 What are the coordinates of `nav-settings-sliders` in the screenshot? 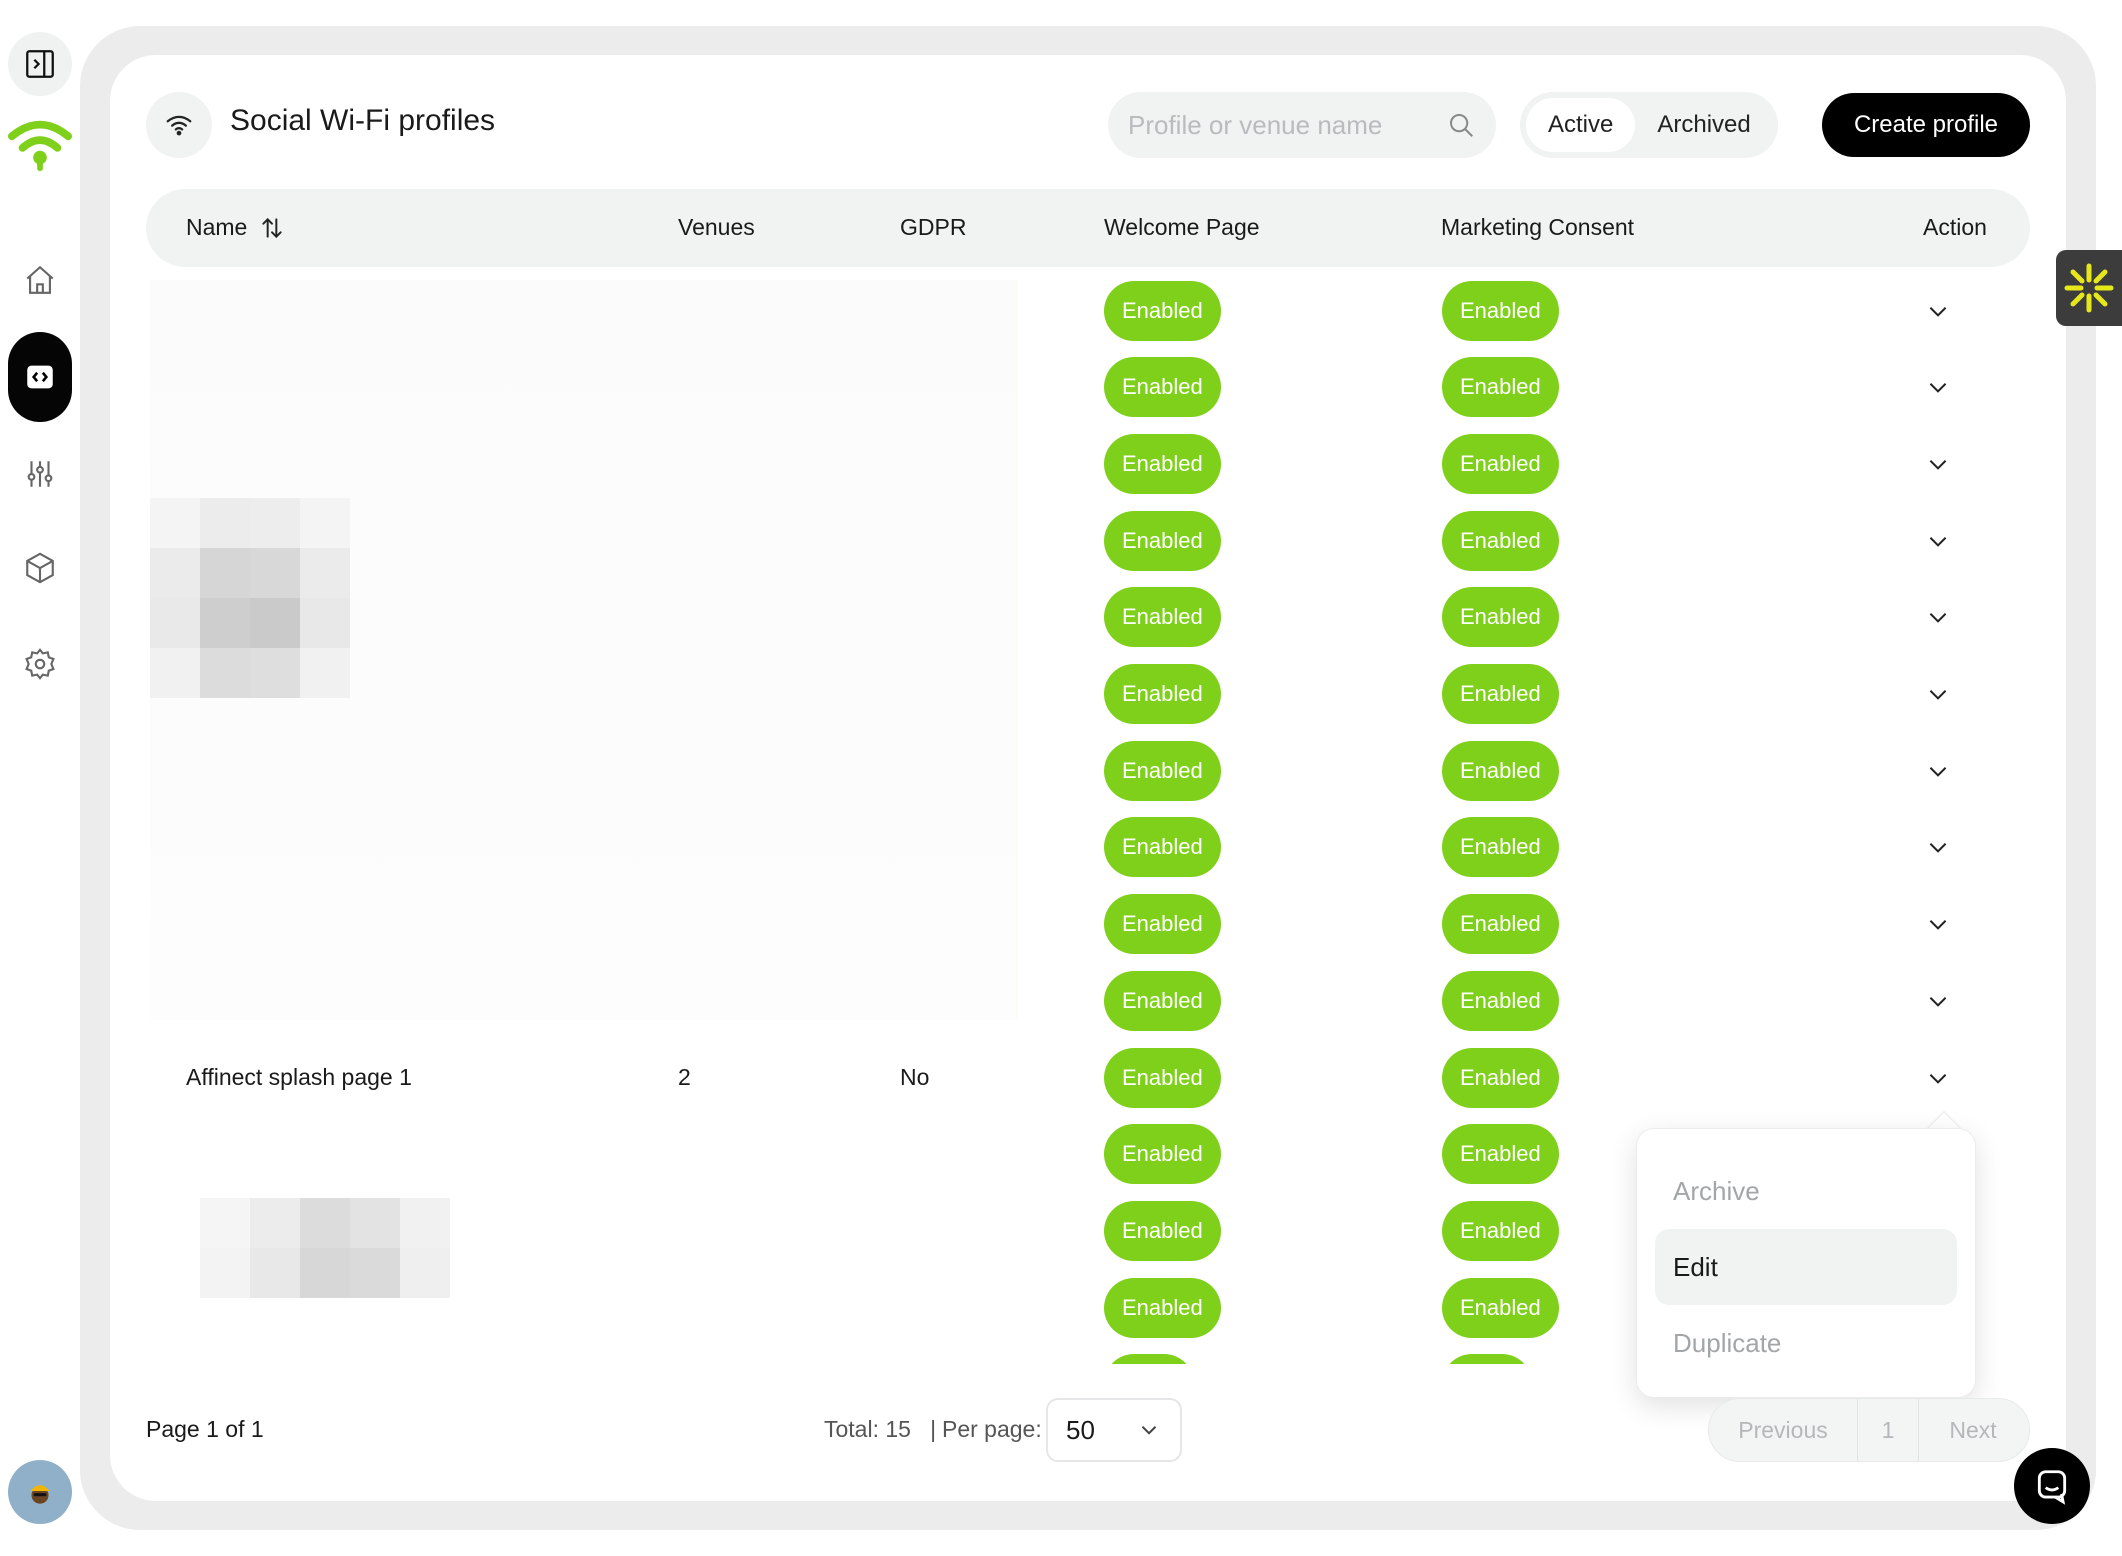 It's located at (40, 474).